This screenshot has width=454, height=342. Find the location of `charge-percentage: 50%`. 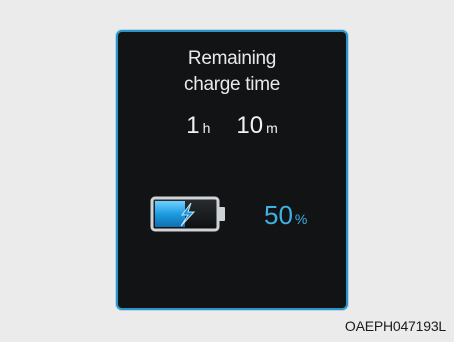

charge-percentage: 50% is located at coordinates (285, 215).